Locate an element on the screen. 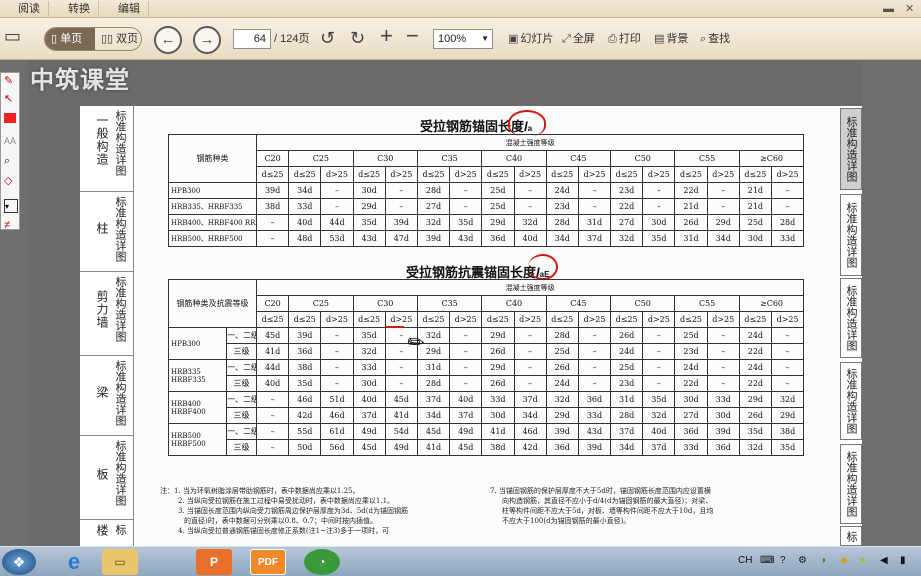  value-cell: 37d is located at coordinates (369, 415).